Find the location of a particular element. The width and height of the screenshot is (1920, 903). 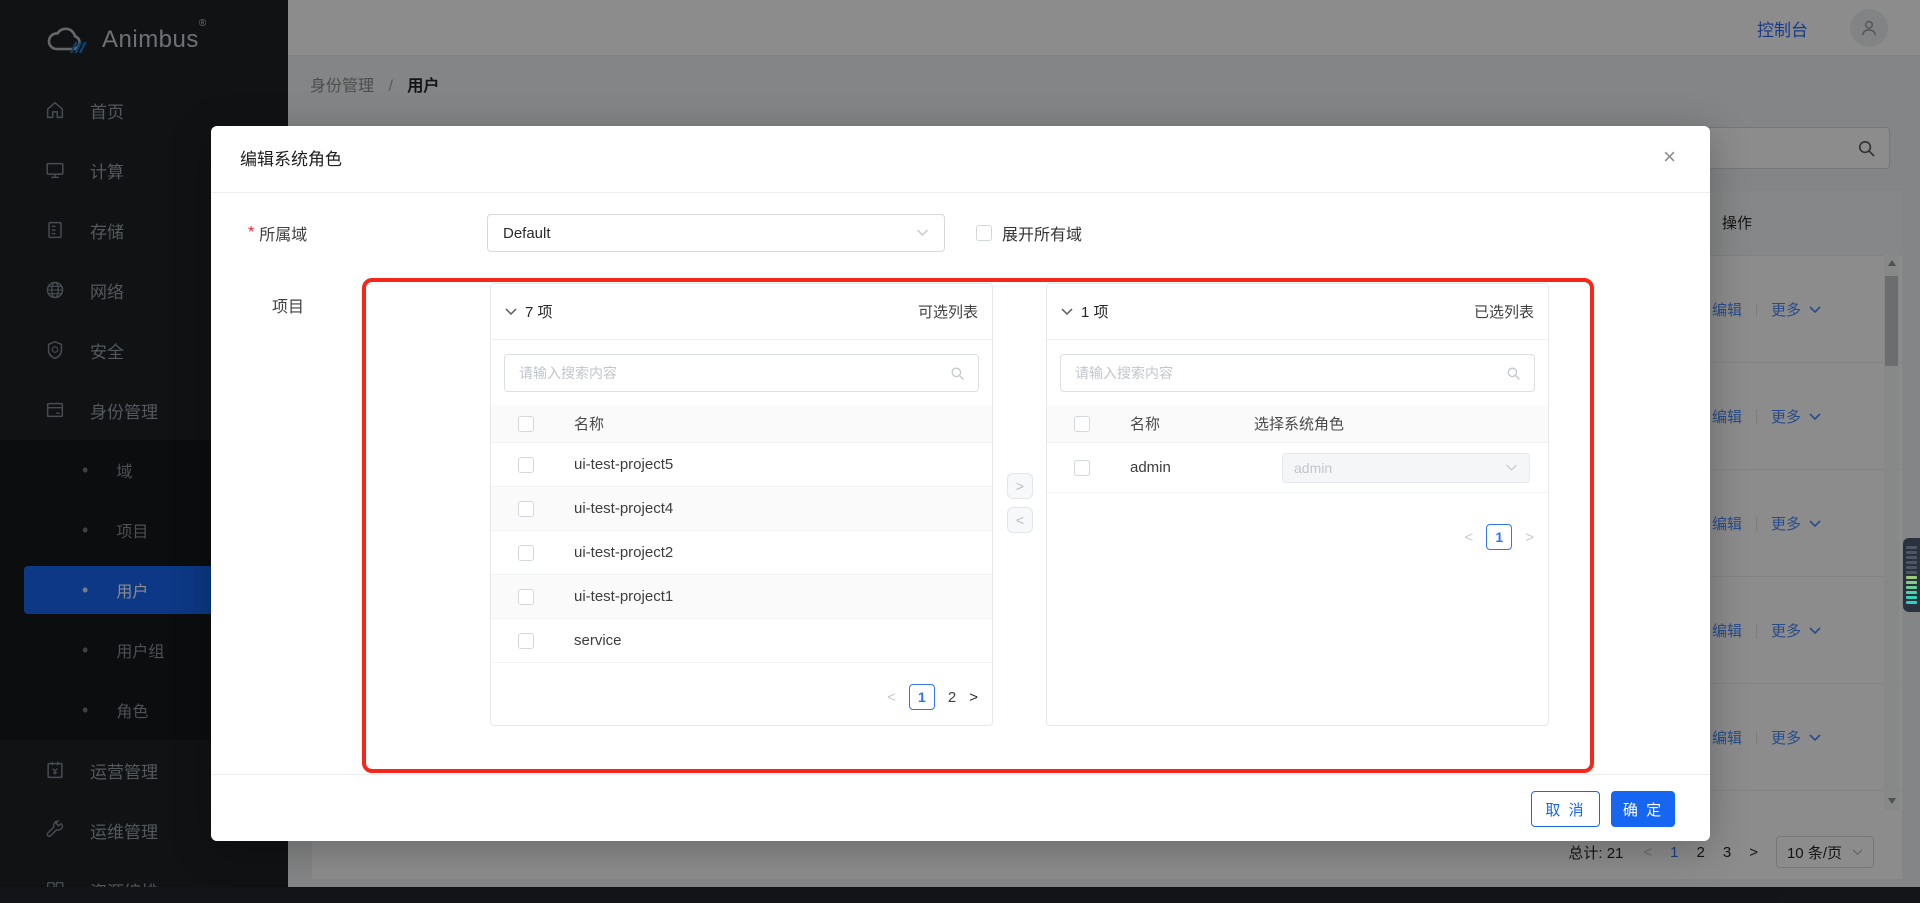

transfer-to-right-button: > is located at coordinates (1020, 486).